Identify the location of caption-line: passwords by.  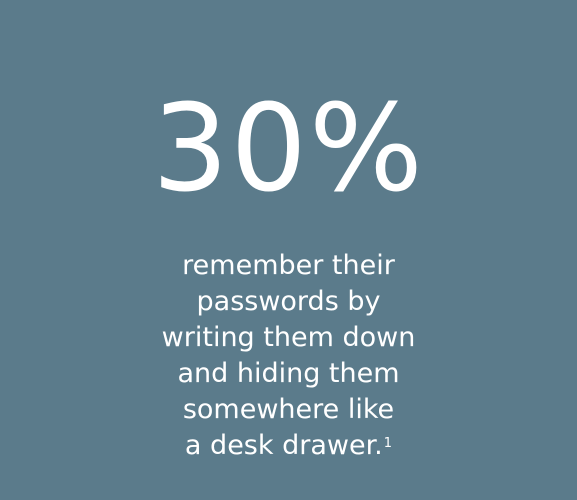
(288, 301).